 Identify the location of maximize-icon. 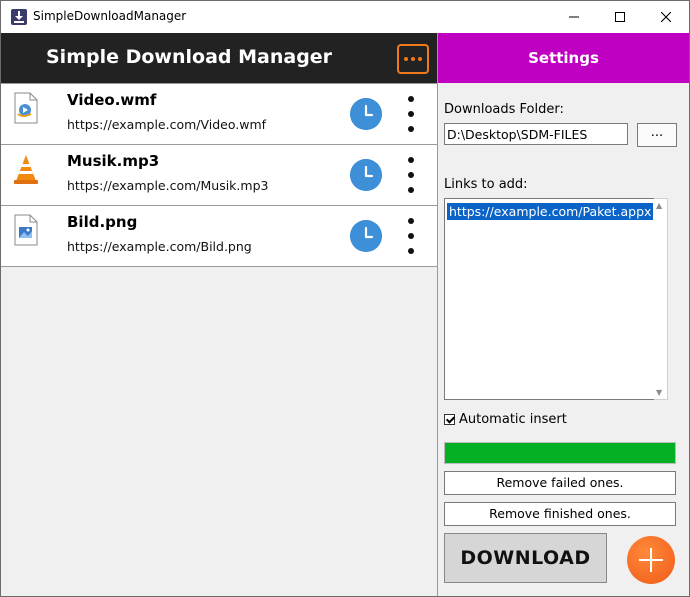
(620, 17).